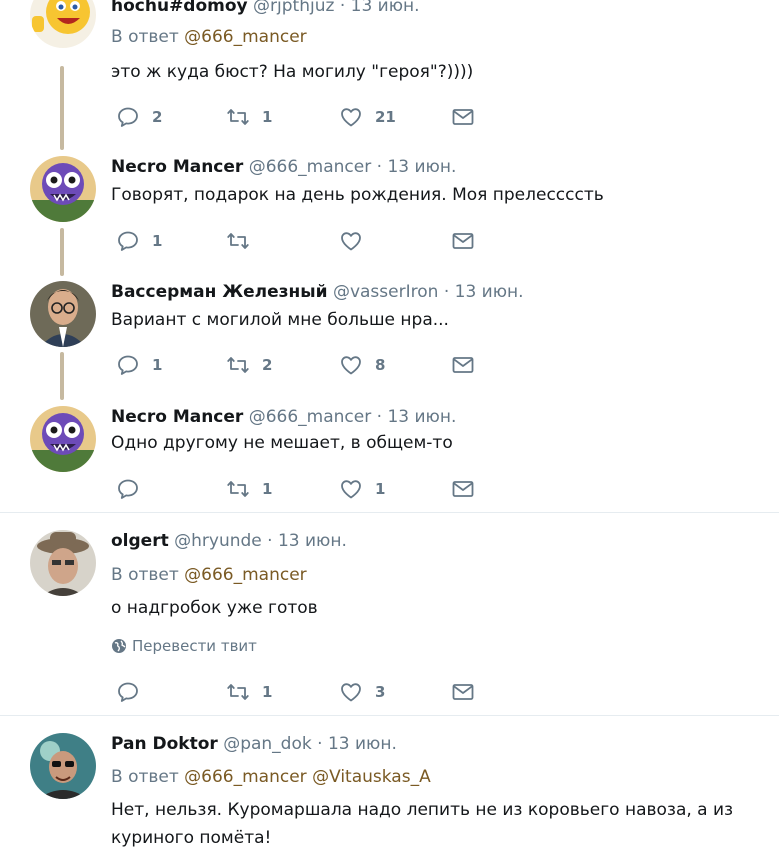 This screenshot has height=855, width=779. What do you see at coordinates (157, 117) in the screenshot?
I see `reply-count: 2` at bounding box center [157, 117].